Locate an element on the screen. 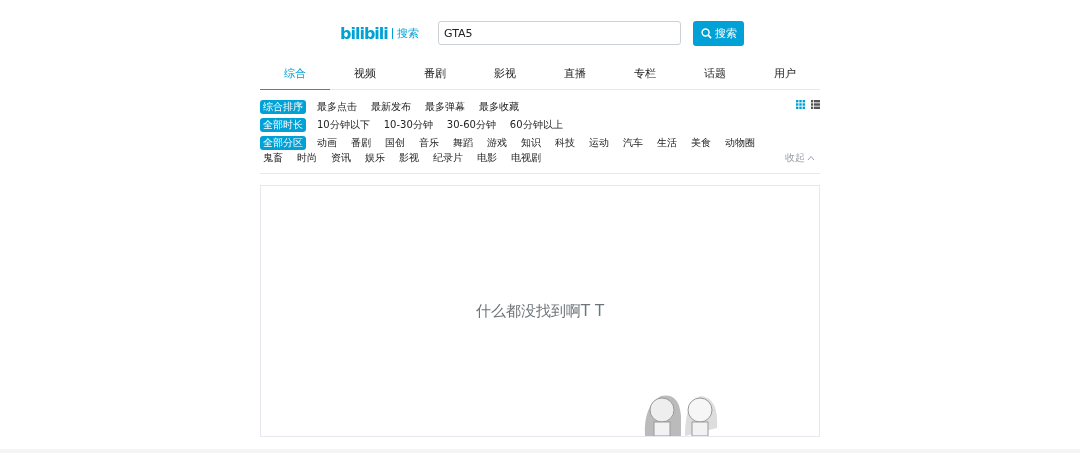  filter-option: 番剧 is located at coordinates (361, 143).